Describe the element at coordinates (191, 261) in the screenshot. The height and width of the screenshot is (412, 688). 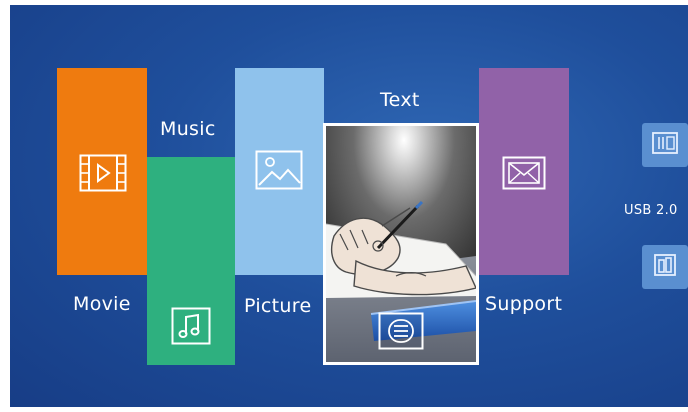
I see `music-tile` at that location.